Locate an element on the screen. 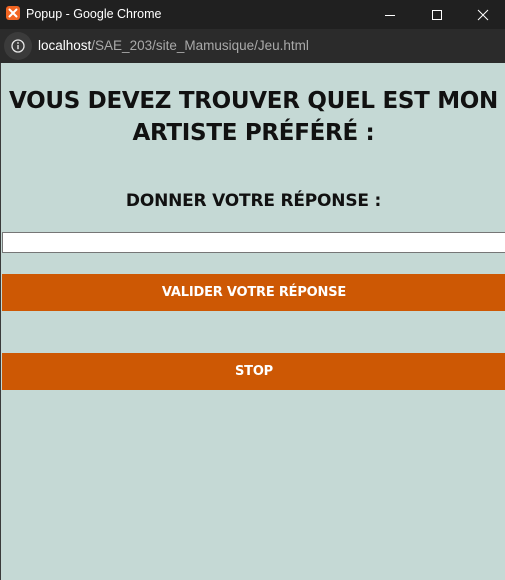  window-title: Popup - Google Chrome is located at coordinates (94, 14).